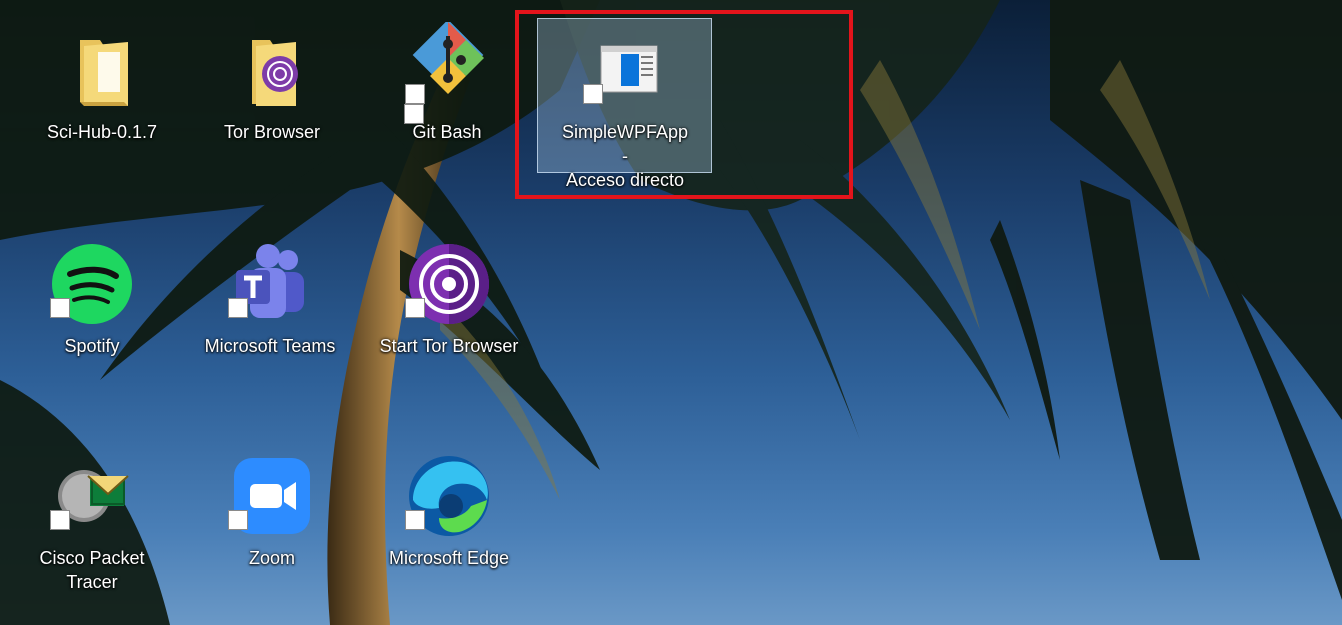 This screenshot has height=625, width=1342. What do you see at coordinates (92, 346) in the screenshot?
I see `icon-label: Spotify` at bounding box center [92, 346].